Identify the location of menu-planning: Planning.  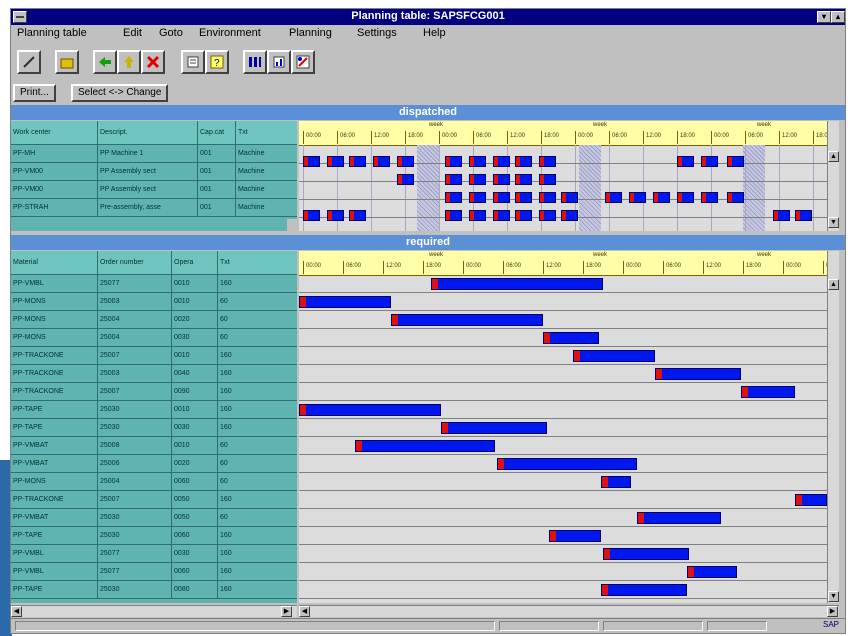
(310, 33).